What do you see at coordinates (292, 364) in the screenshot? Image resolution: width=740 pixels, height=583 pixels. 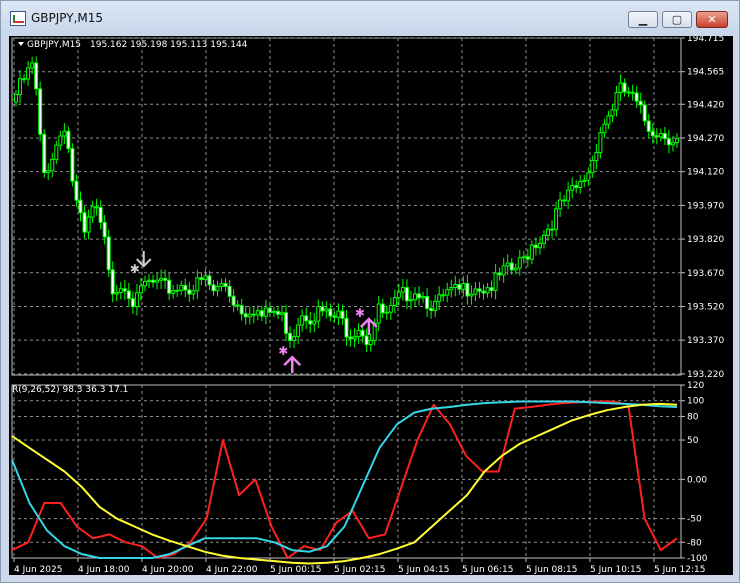 I see `buy-arrow-icon` at bounding box center [292, 364].